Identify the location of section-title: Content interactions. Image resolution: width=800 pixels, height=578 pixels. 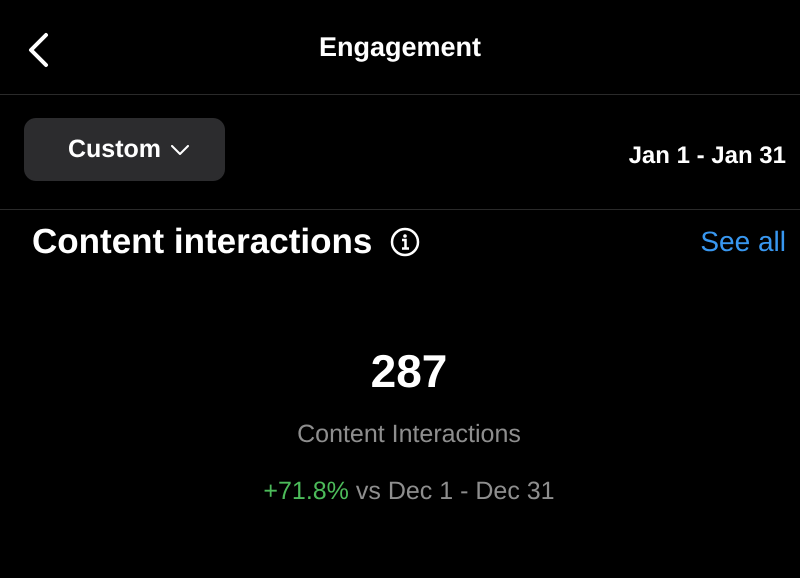
(202, 242).